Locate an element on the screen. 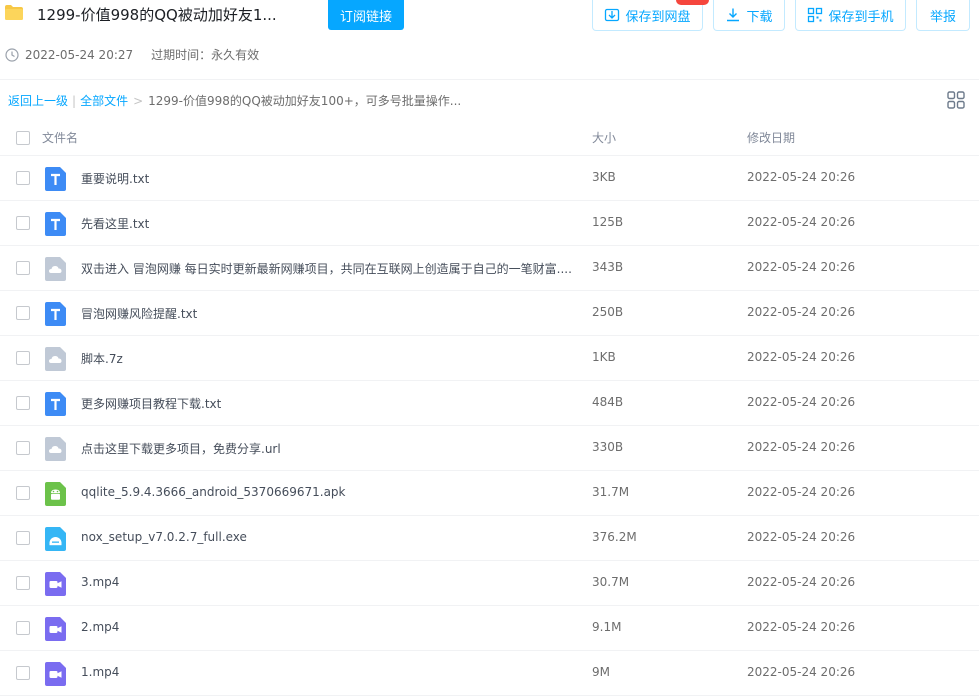 The image size is (979, 696). file-size: 1KB is located at coordinates (604, 357).